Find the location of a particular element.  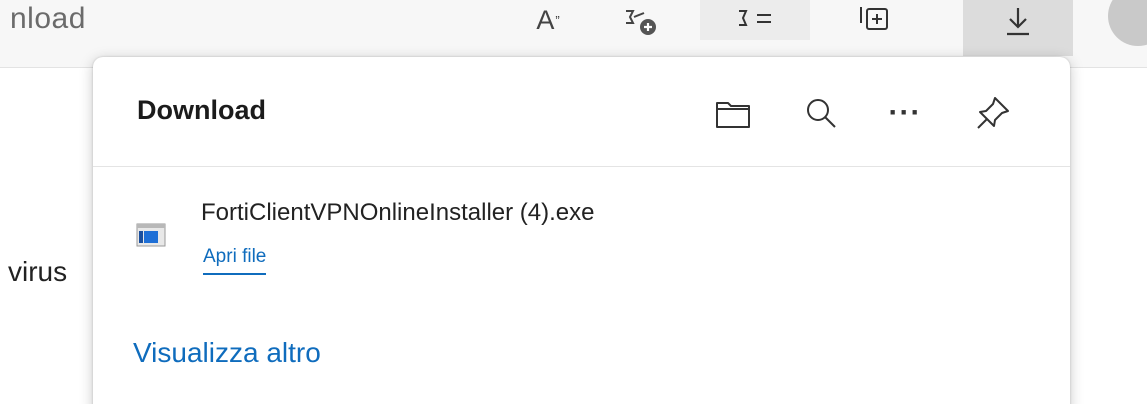

search-icon is located at coordinates (821, 113).